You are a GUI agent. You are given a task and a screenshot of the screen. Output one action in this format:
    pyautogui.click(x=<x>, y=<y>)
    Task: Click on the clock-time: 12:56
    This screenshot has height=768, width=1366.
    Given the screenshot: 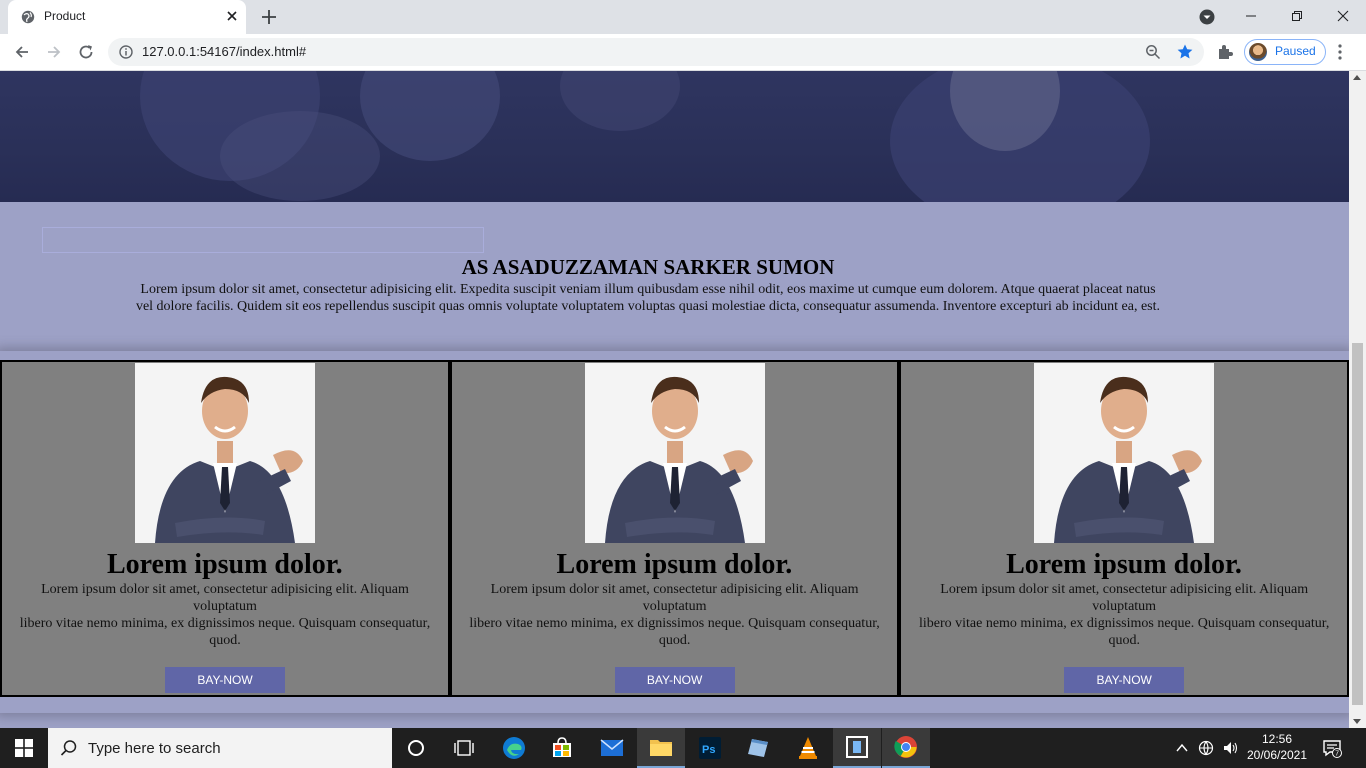 What is the action you would take?
    pyautogui.click(x=1277, y=739)
    